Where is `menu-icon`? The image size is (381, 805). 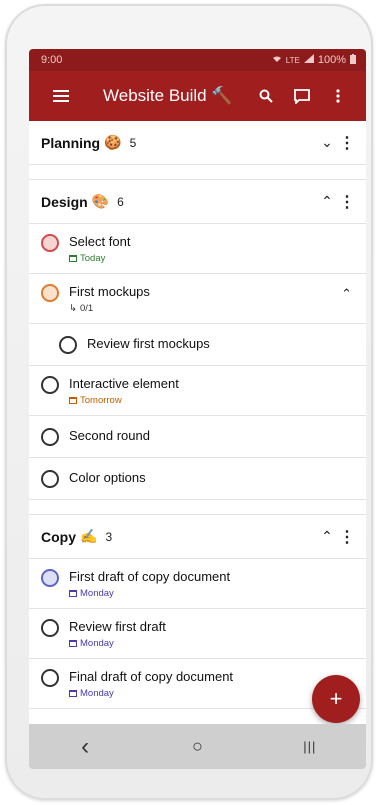 menu-icon is located at coordinates (61, 96).